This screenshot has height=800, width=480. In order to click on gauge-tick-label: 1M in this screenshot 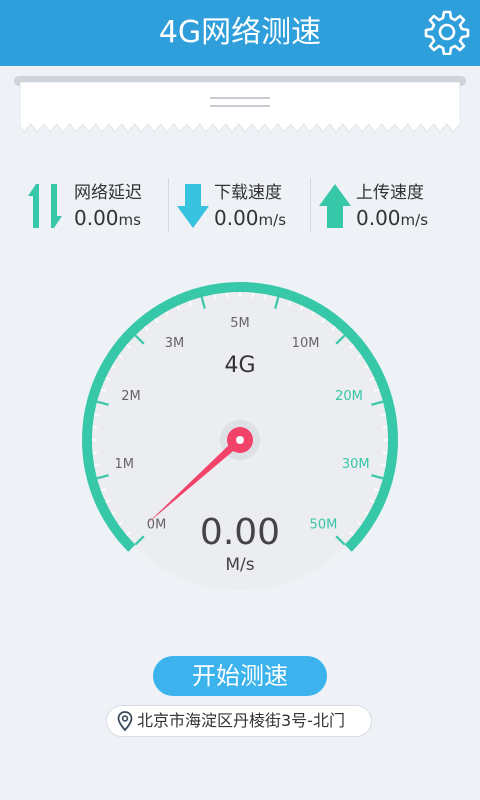, I will do `click(125, 464)`.